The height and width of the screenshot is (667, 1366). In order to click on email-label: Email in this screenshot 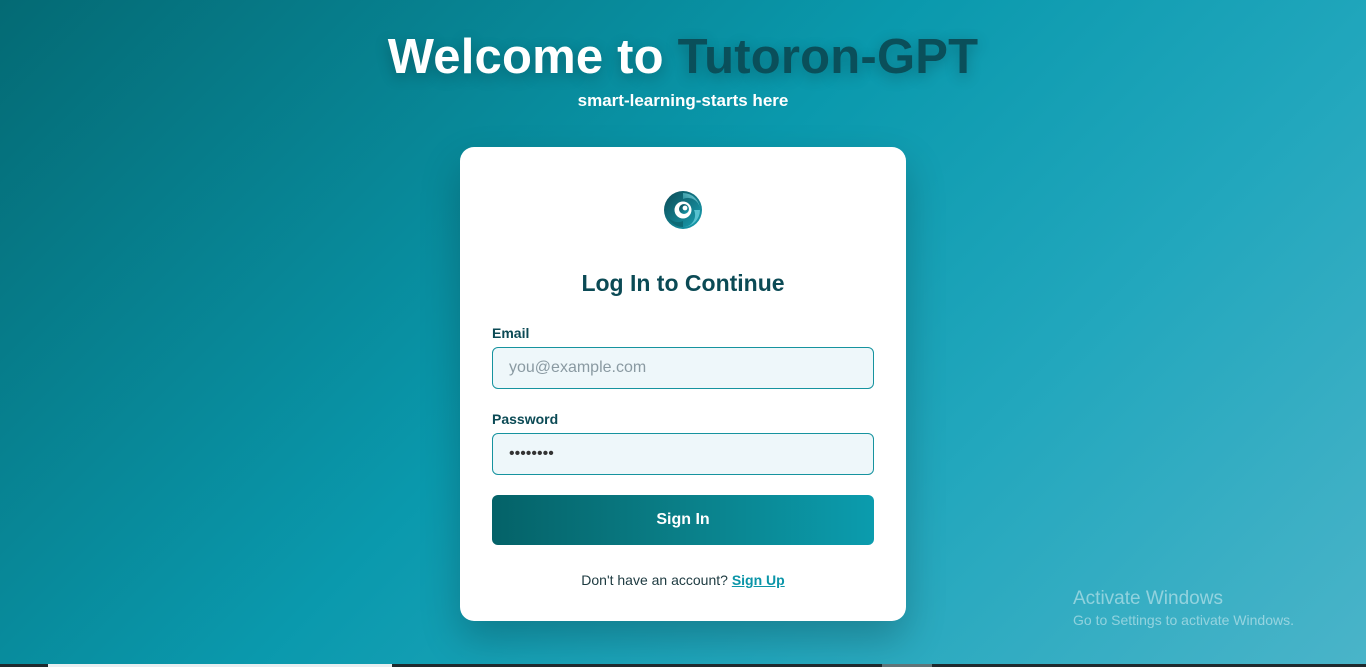, I will do `click(511, 333)`.